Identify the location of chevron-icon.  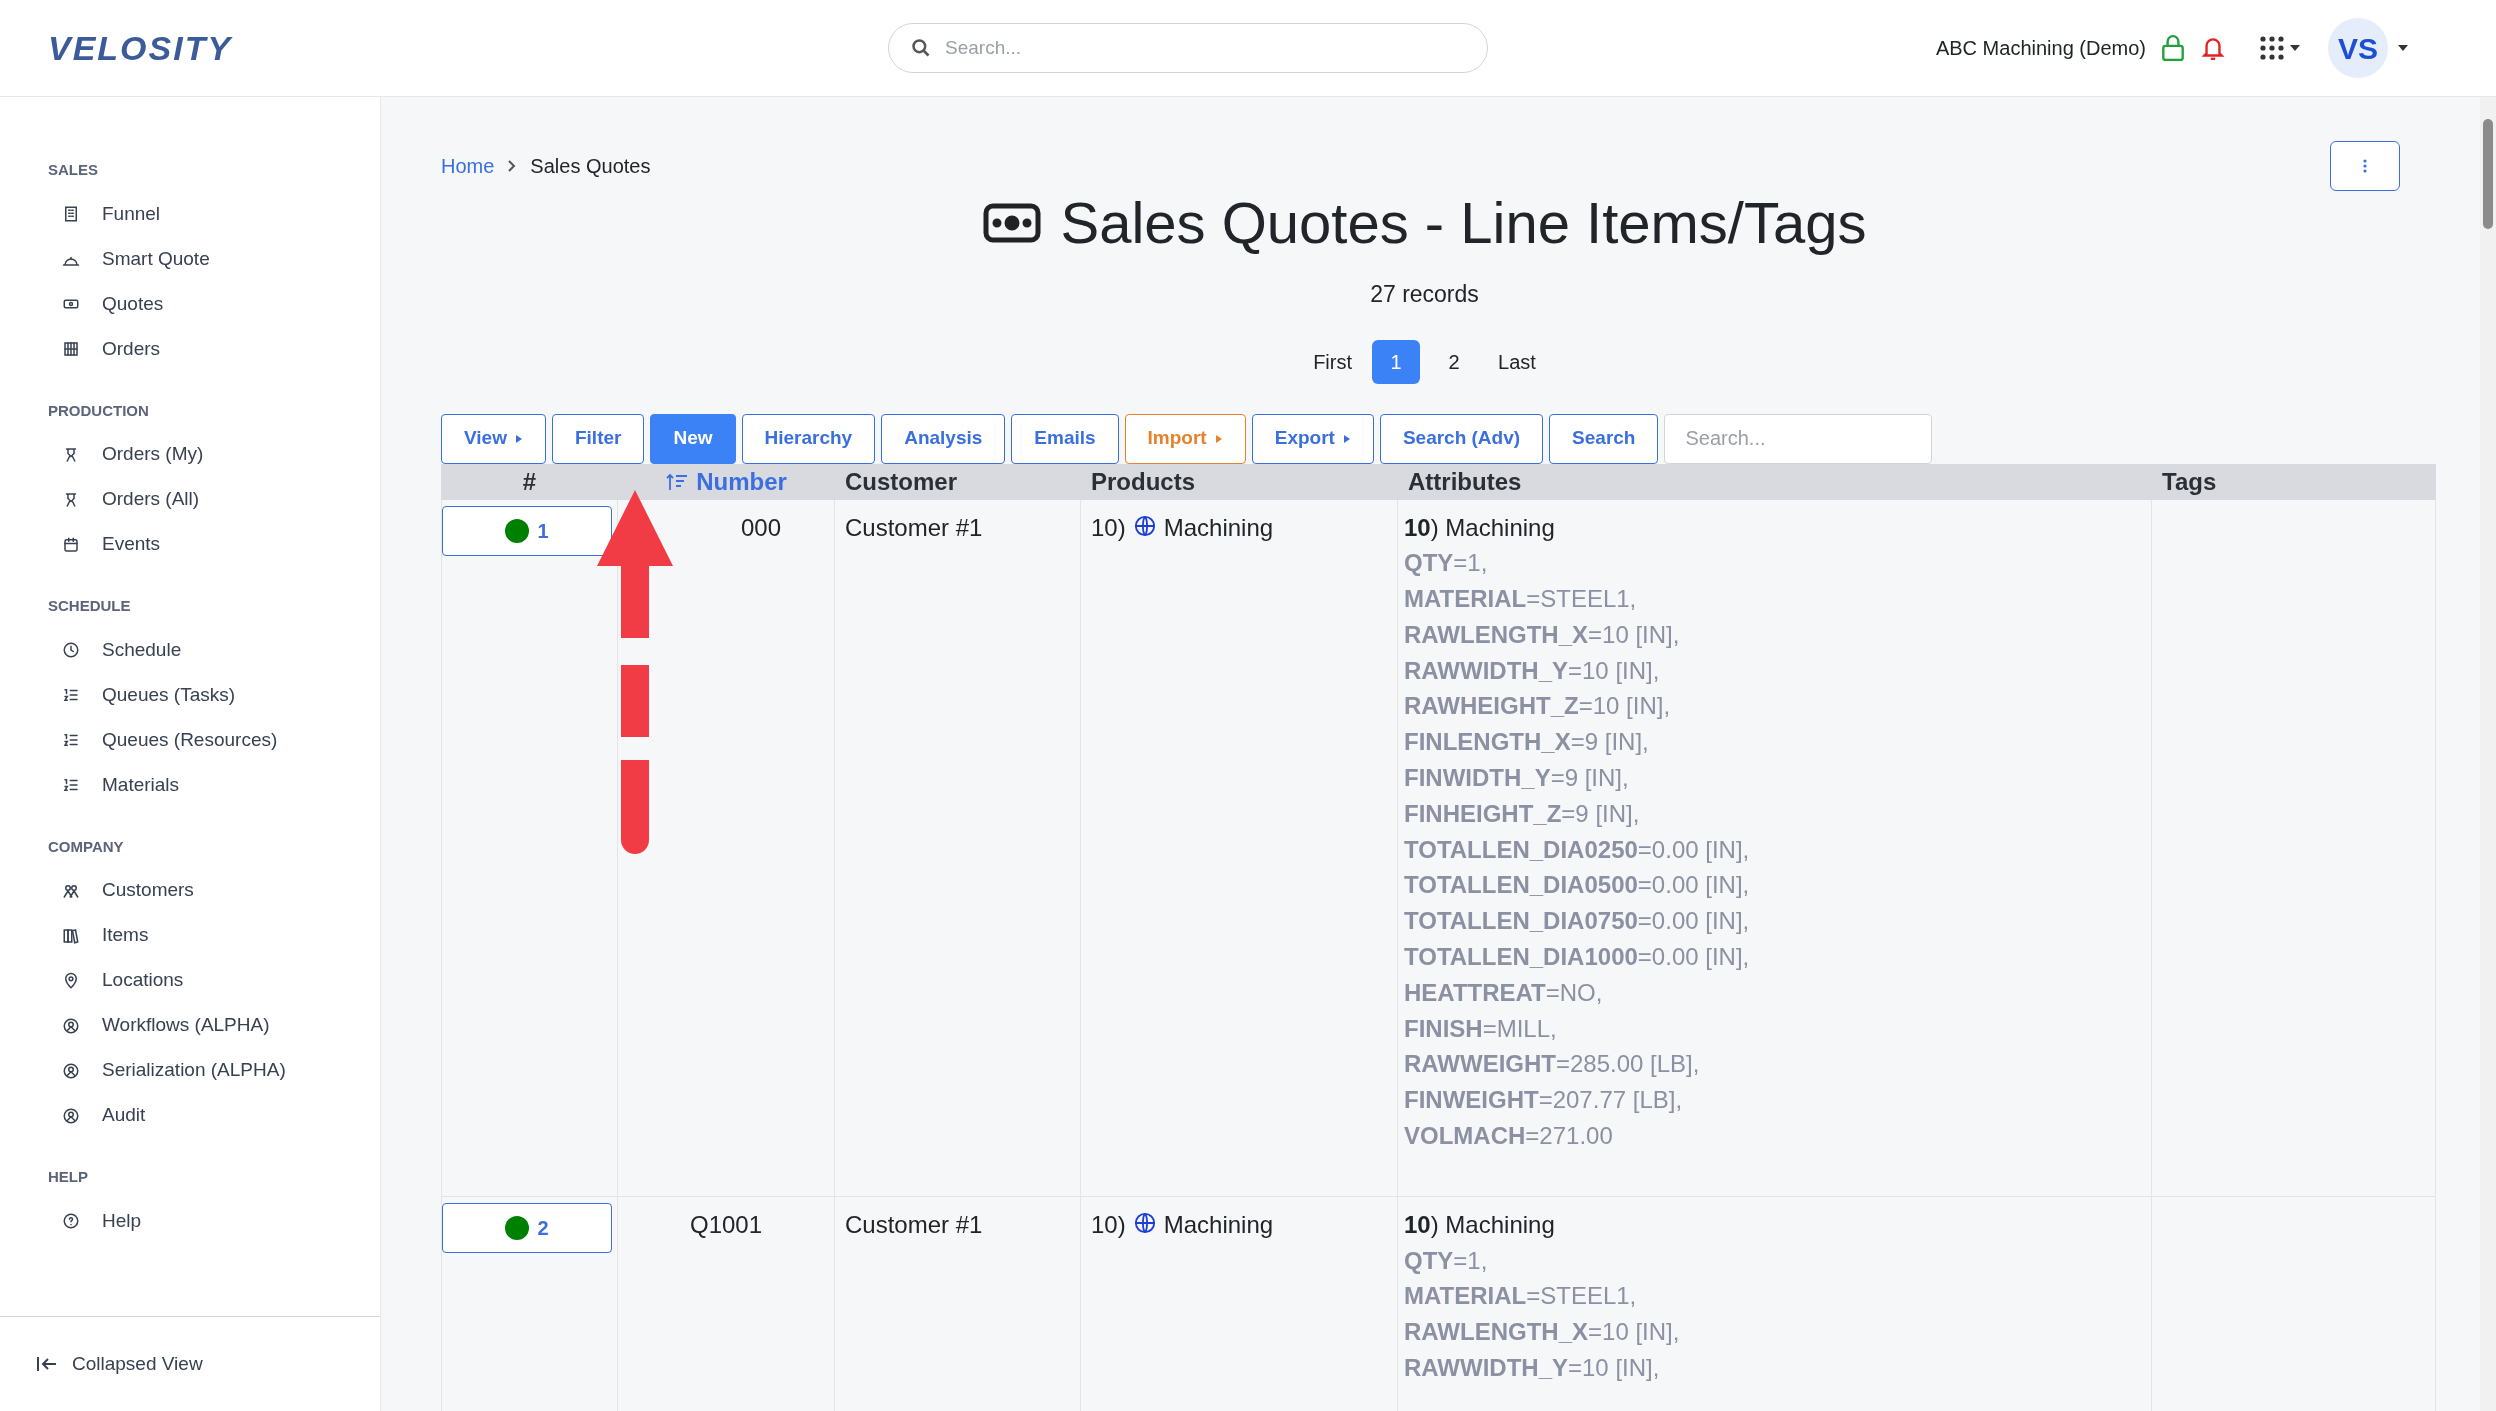
(512, 166).